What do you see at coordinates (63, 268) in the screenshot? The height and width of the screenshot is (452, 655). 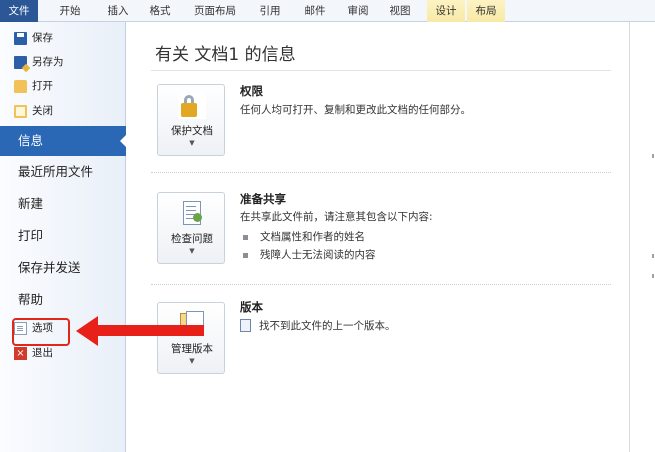 I see `sidebar-item-save-send: 保存并发送` at bounding box center [63, 268].